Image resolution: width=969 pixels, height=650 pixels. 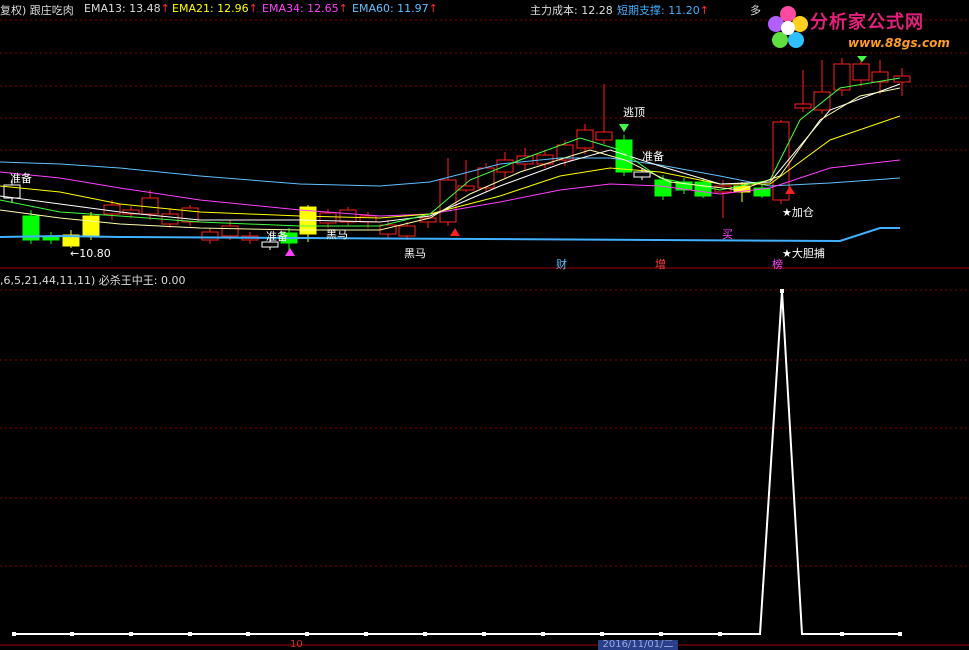 I want to click on short-support-readout: 短期支撑: 11.20↑, so click(x=663, y=10).